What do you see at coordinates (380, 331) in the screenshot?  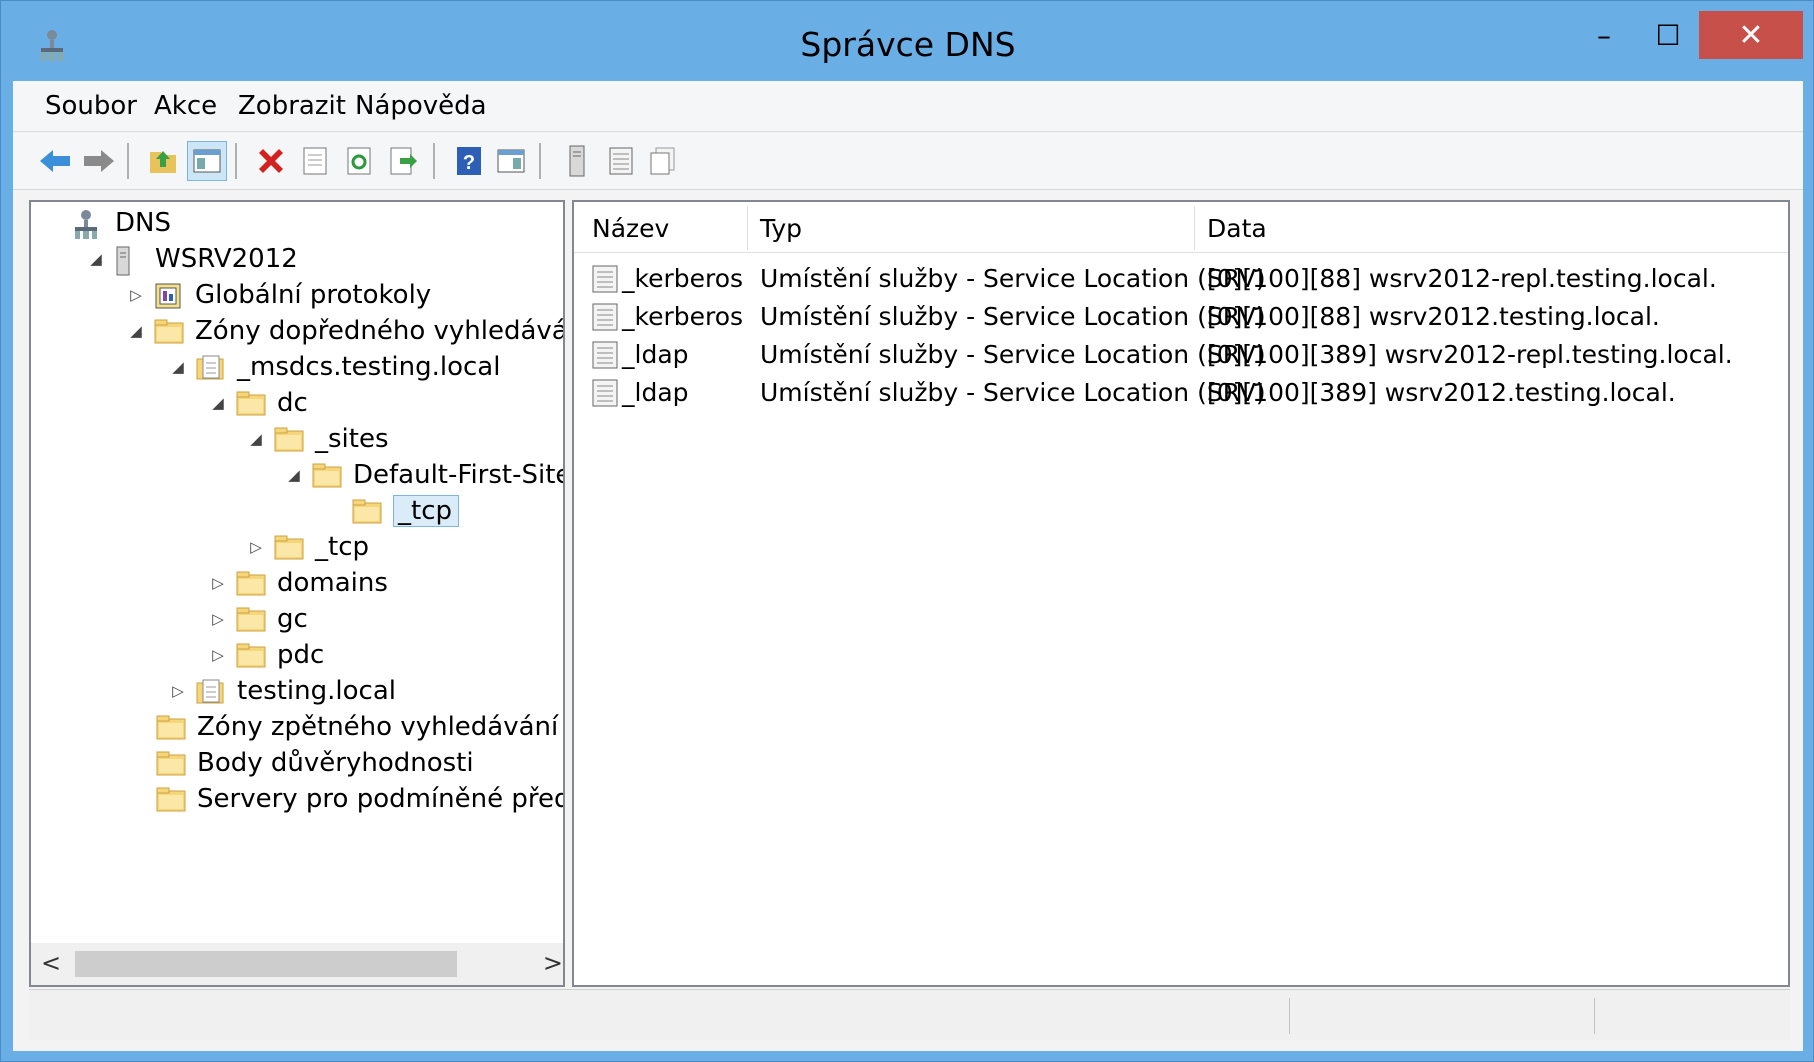 I see `tree-node-label: Zóny dopředného vyhledávání` at bounding box center [380, 331].